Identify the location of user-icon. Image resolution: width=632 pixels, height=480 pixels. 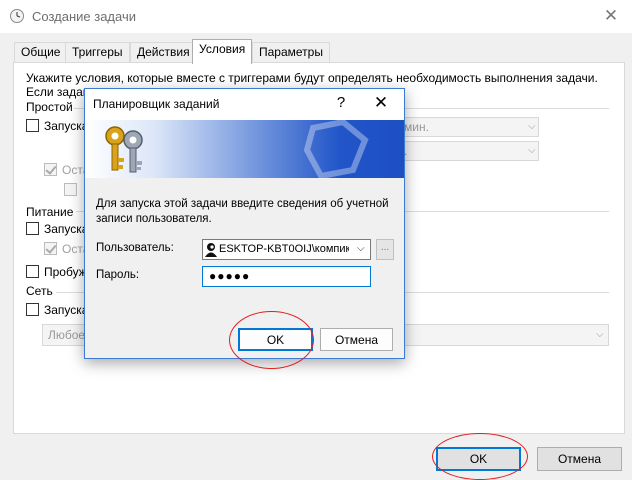
(211, 249).